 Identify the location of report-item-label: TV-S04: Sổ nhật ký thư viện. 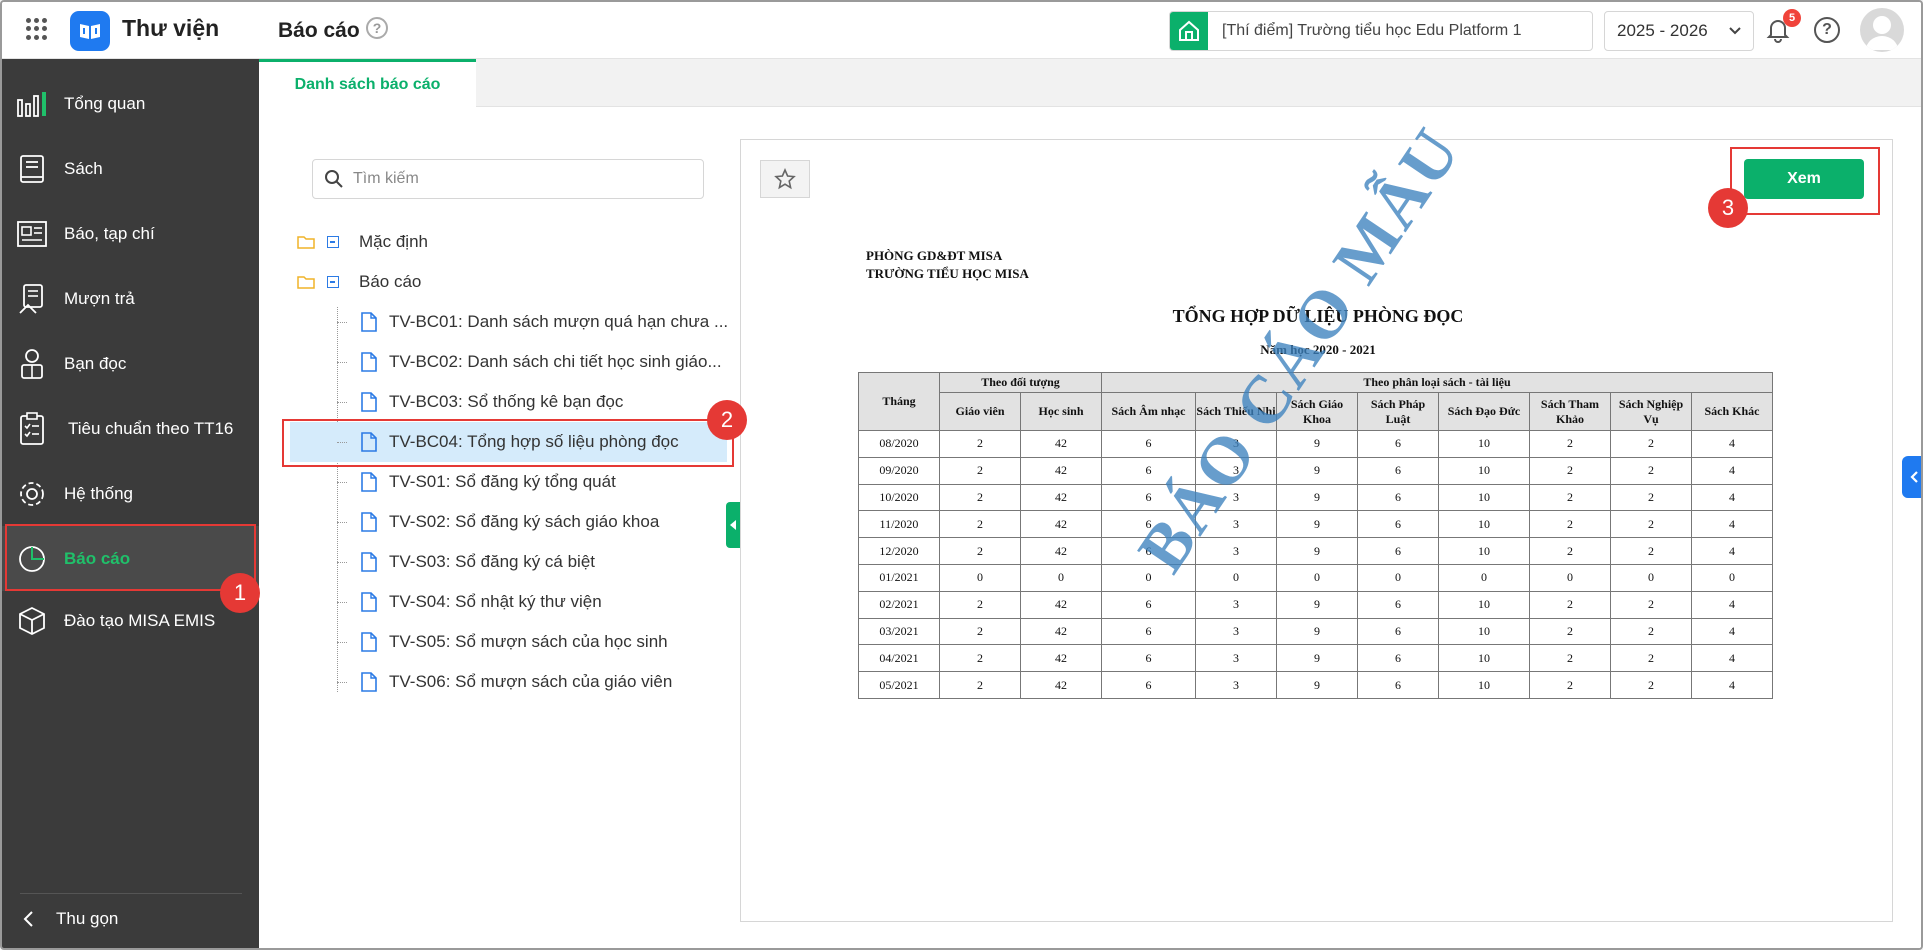
(495, 601).